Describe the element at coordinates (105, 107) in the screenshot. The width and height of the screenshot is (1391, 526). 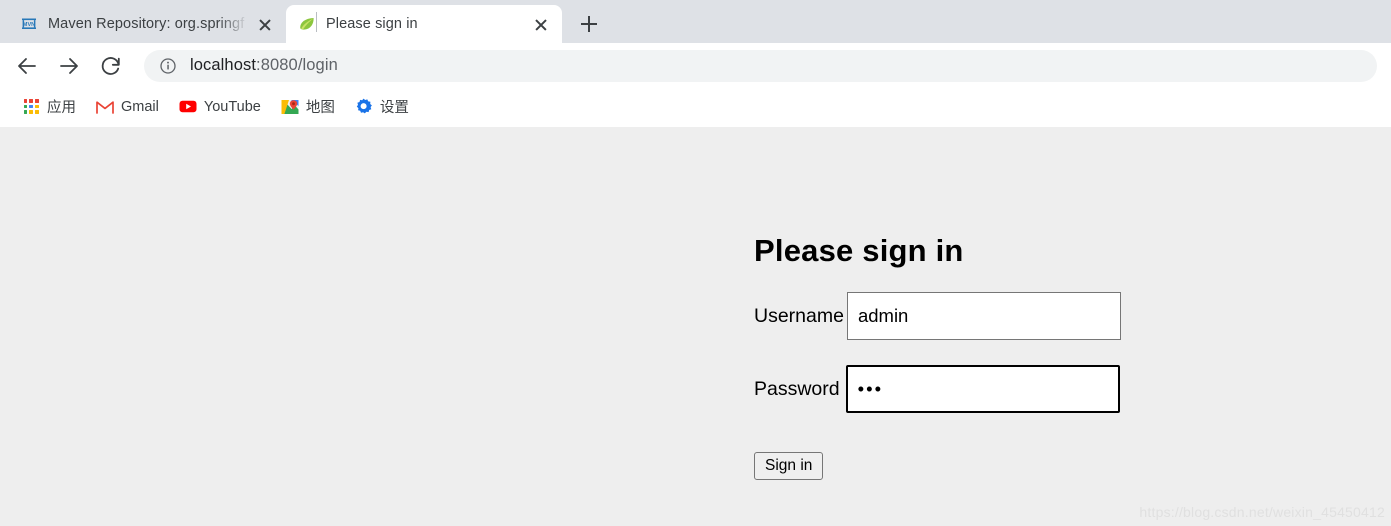
I see `gmail-icon` at that location.